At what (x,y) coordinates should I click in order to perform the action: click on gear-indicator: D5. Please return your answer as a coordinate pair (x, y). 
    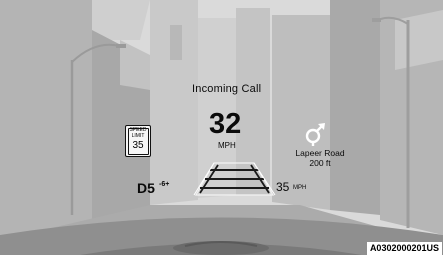
    Looking at the image, I should click on (146, 188).